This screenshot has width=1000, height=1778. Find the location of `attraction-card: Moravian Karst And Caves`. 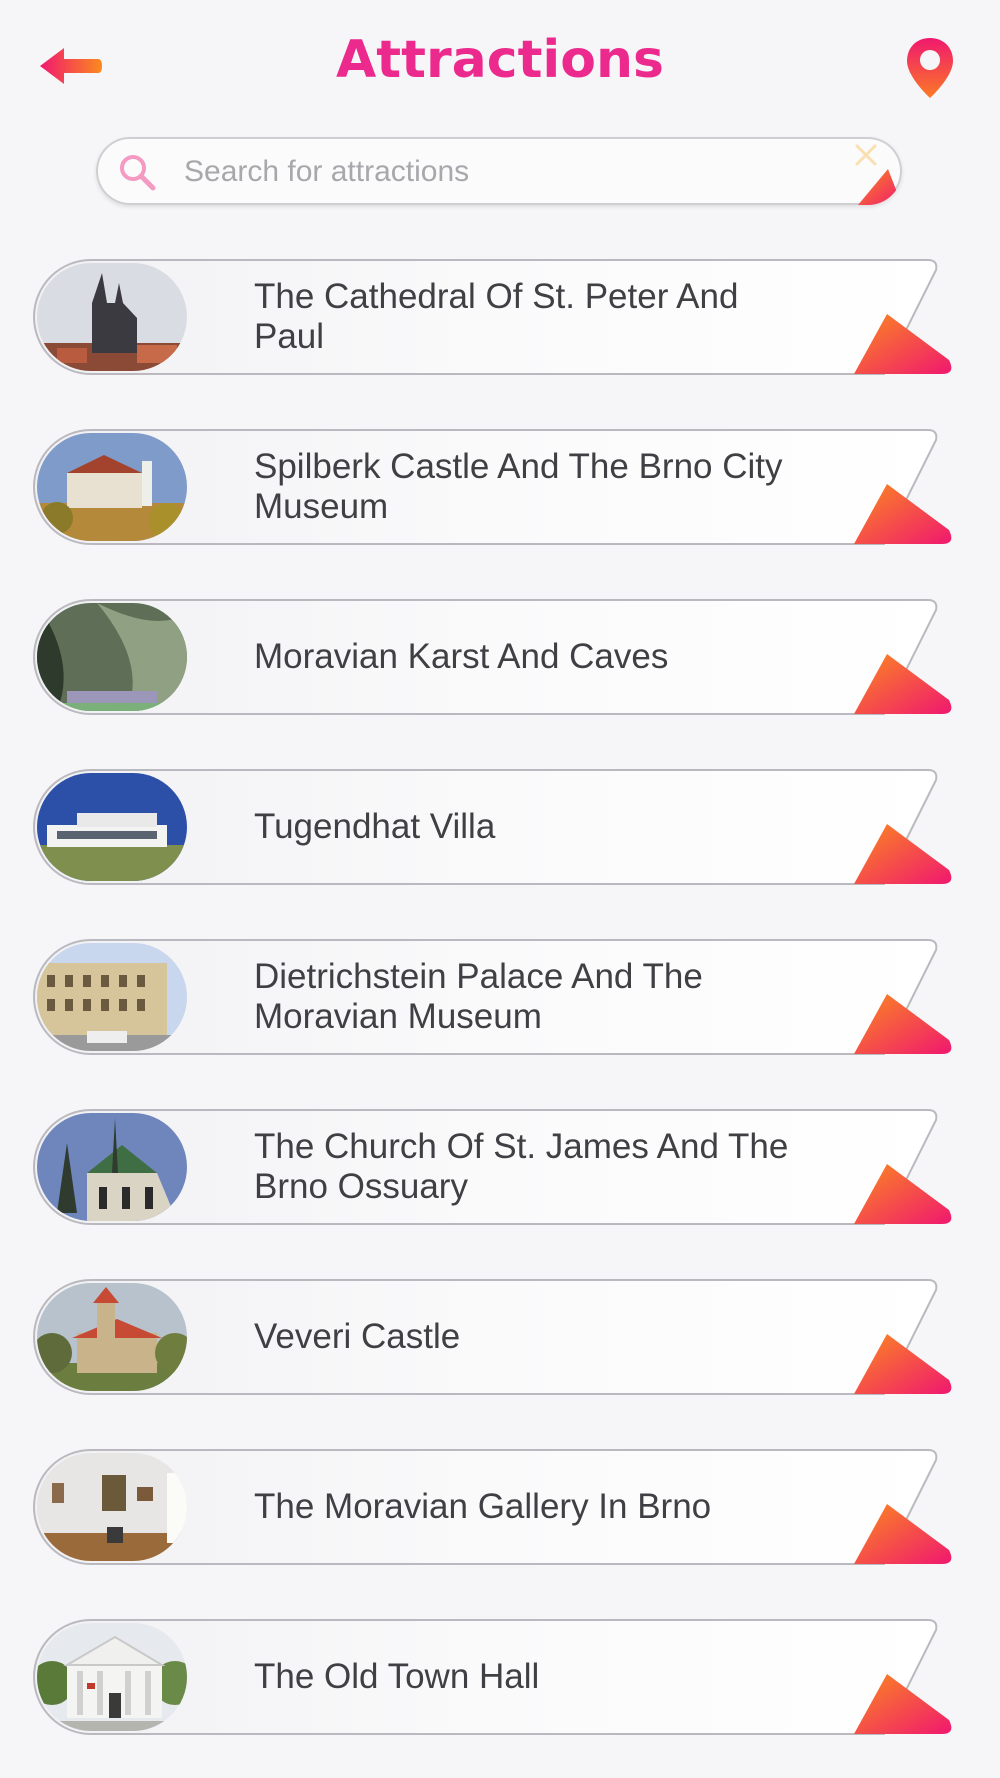

attraction-card: Moravian Karst And Caves is located at coordinates (494, 657).